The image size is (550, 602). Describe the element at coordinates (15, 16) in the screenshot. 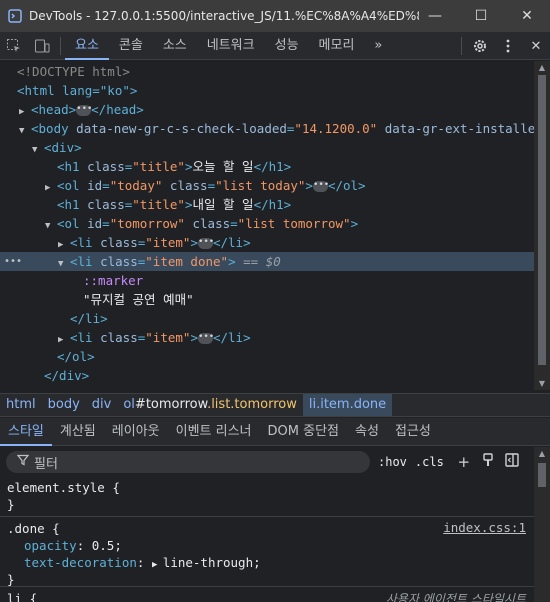

I see `devtools-icon` at that location.